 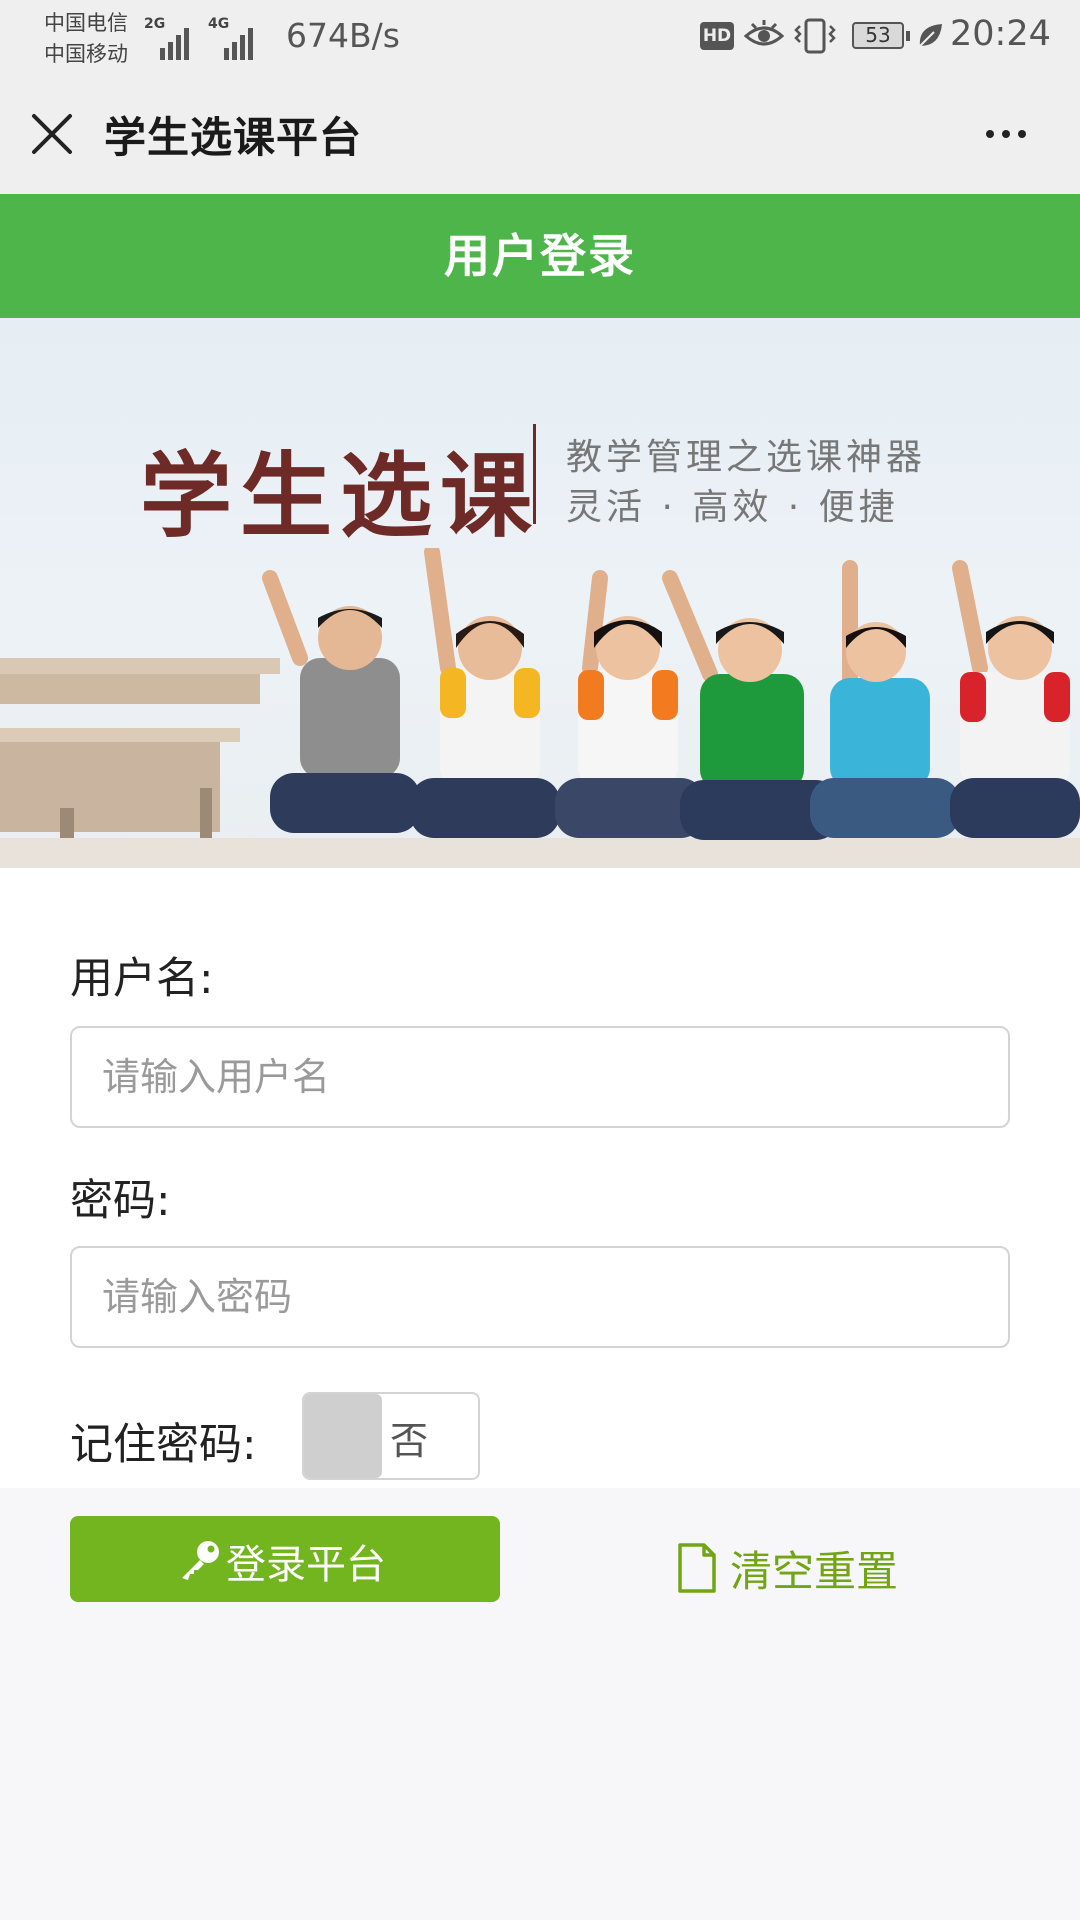 What do you see at coordinates (717, 36) in the screenshot?
I see `hd-icon: HD` at bounding box center [717, 36].